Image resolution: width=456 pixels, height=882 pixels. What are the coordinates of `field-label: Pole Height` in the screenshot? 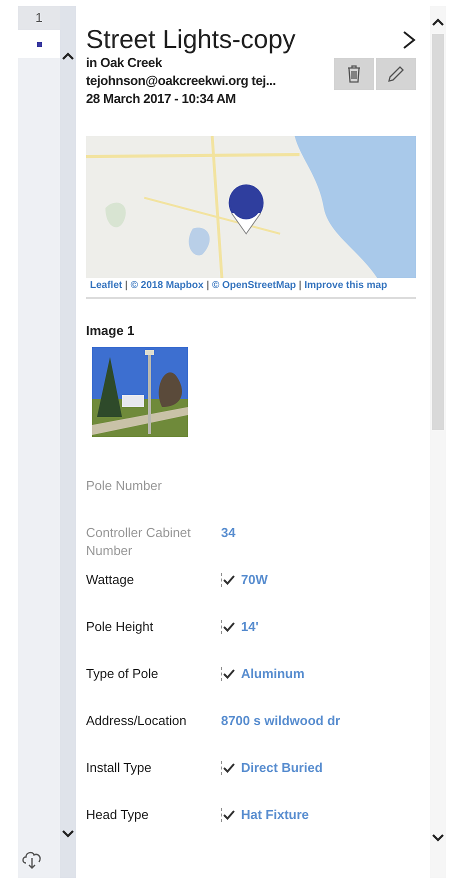 It's located at (120, 627).